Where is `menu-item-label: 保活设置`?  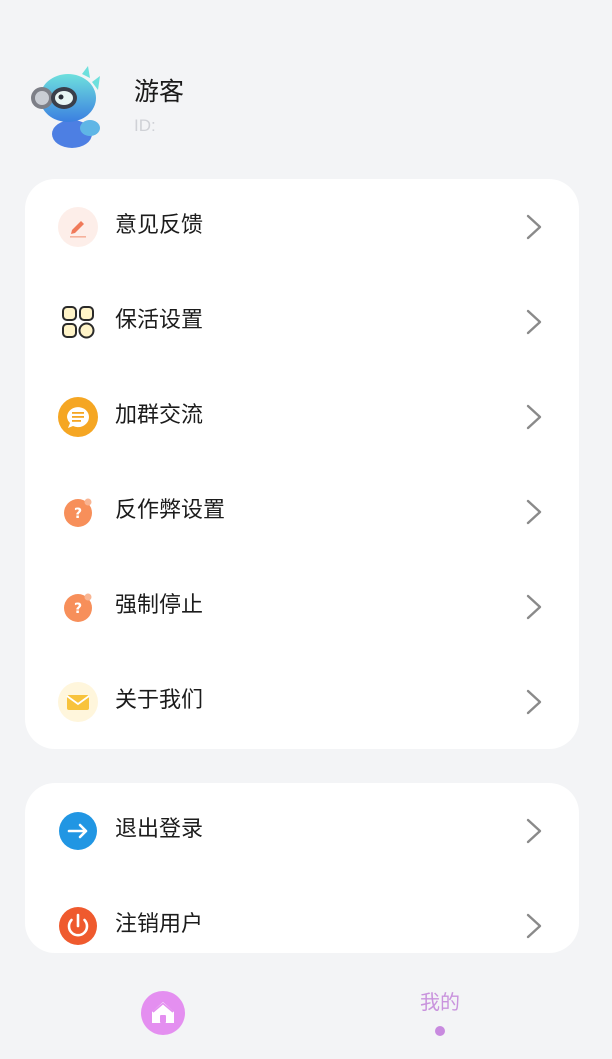
menu-item-label: 保活设置 is located at coordinates (159, 320).